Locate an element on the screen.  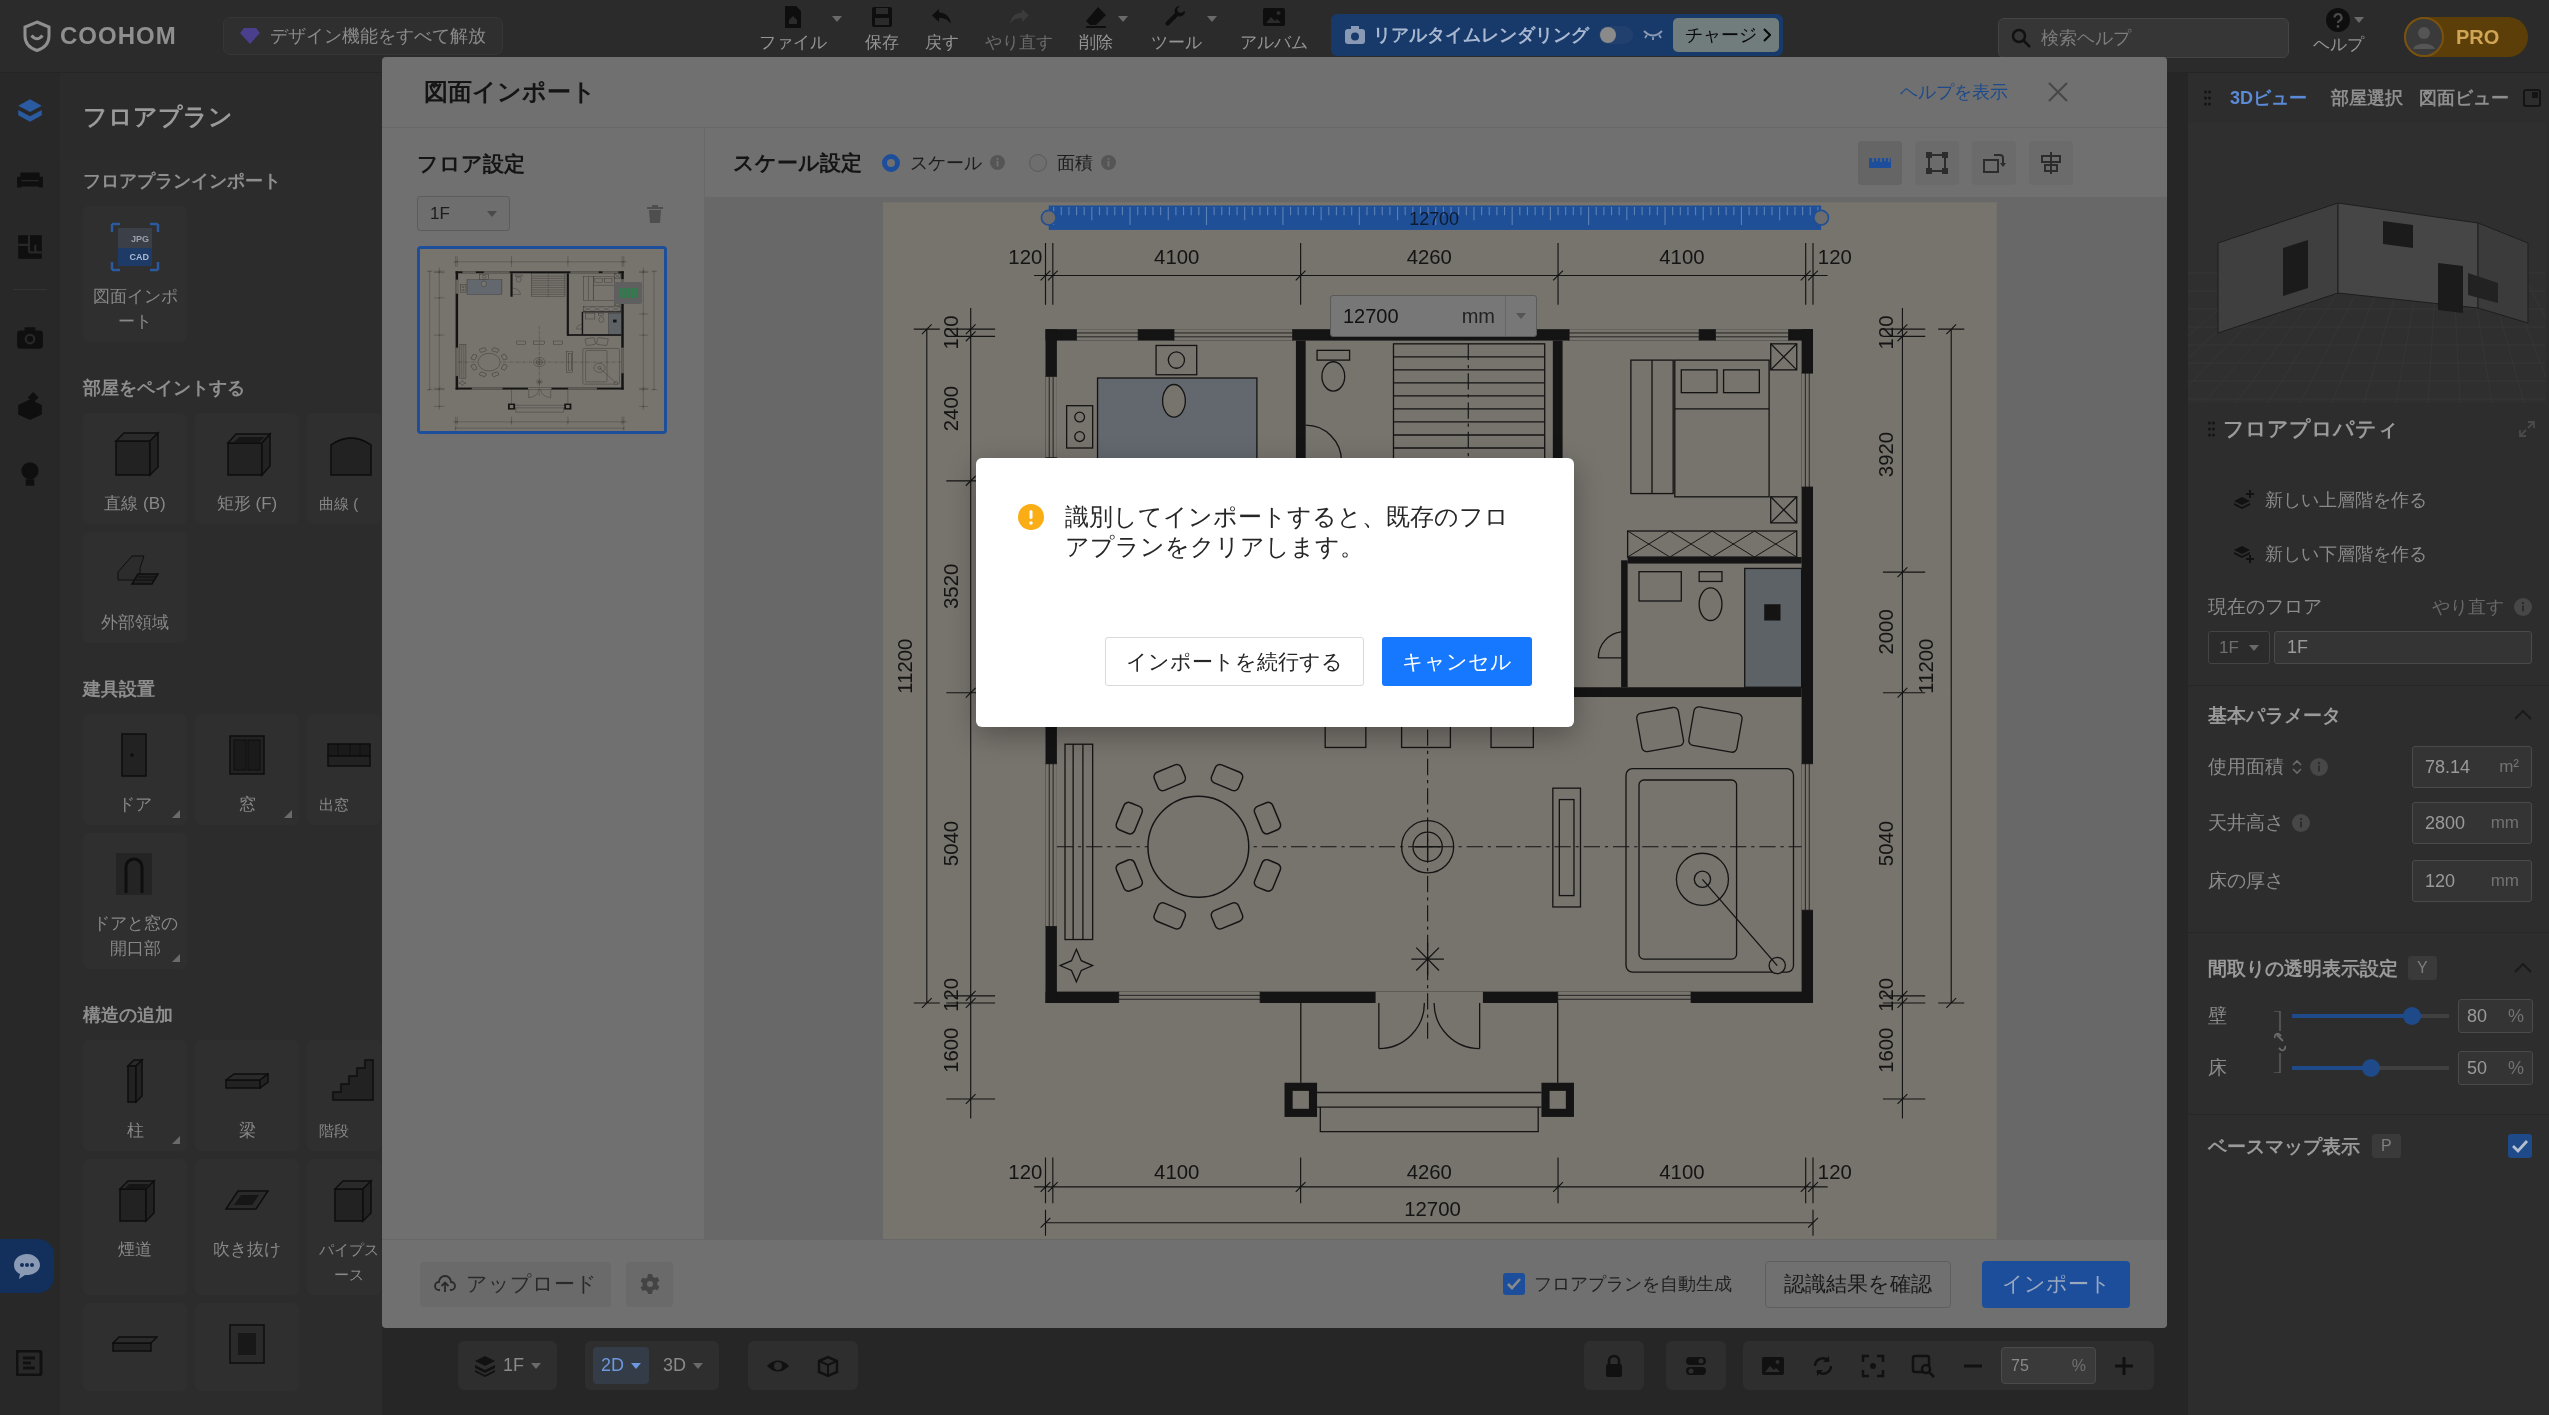
account-button: PRO is located at coordinates (2466, 37).